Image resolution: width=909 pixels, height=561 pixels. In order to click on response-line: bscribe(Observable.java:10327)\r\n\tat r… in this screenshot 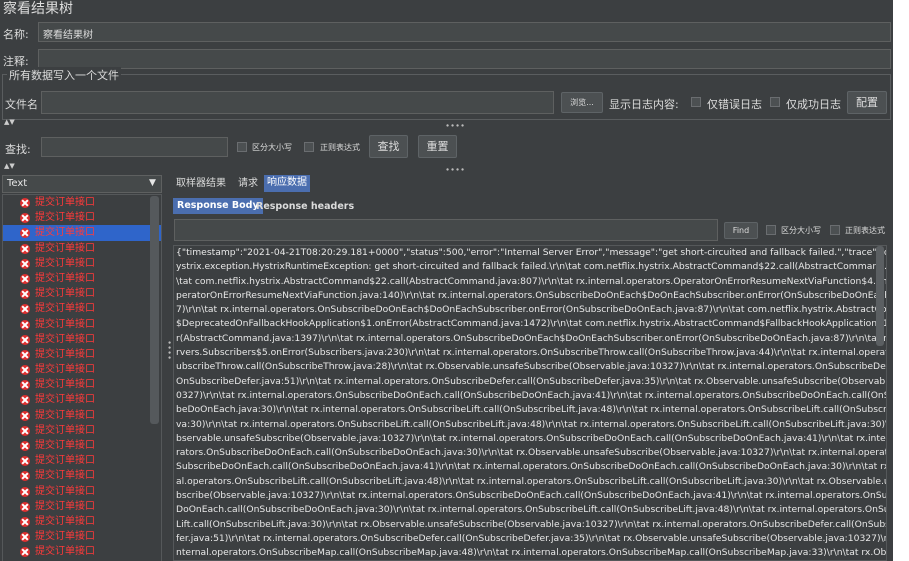, I will do `click(531, 496)`.